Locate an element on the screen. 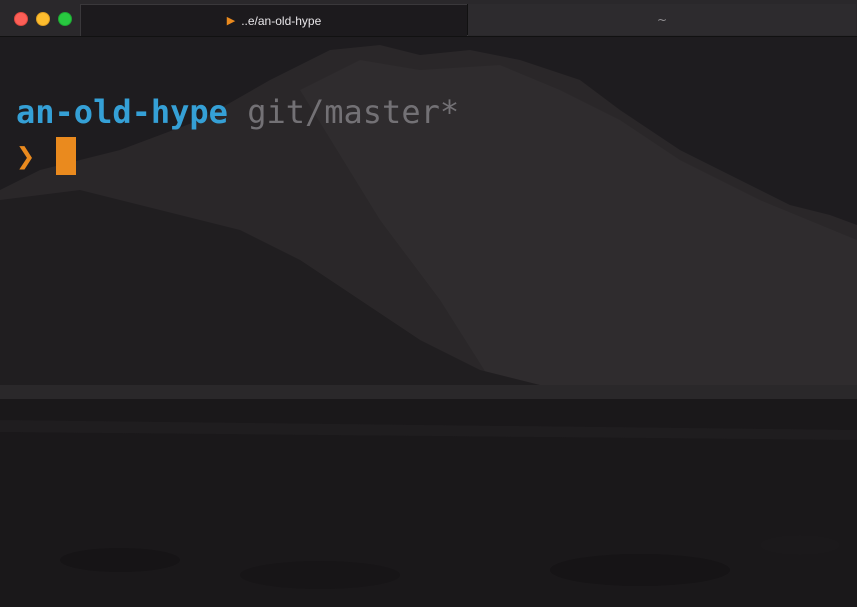 The width and height of the screenshot is (857, 607). window-controls is located at coordinates (43, 19).